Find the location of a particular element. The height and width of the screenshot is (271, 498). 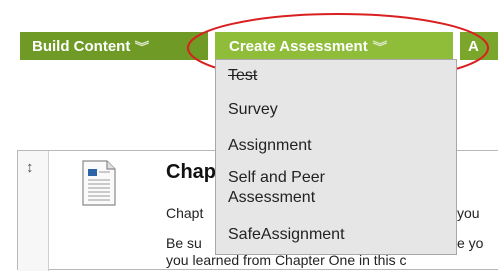

menu-item-test: Test is located at coordinates (242, 76).